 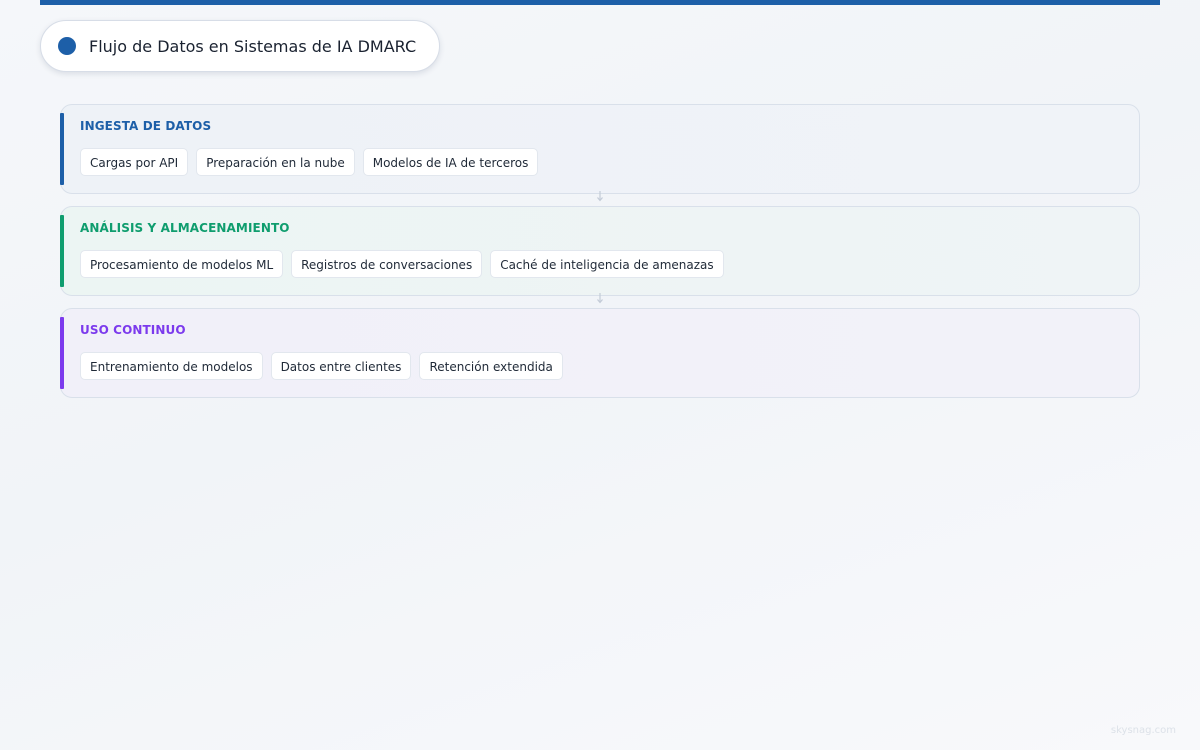 I want to click on title-dot-icon, so click(x=67, y=46).